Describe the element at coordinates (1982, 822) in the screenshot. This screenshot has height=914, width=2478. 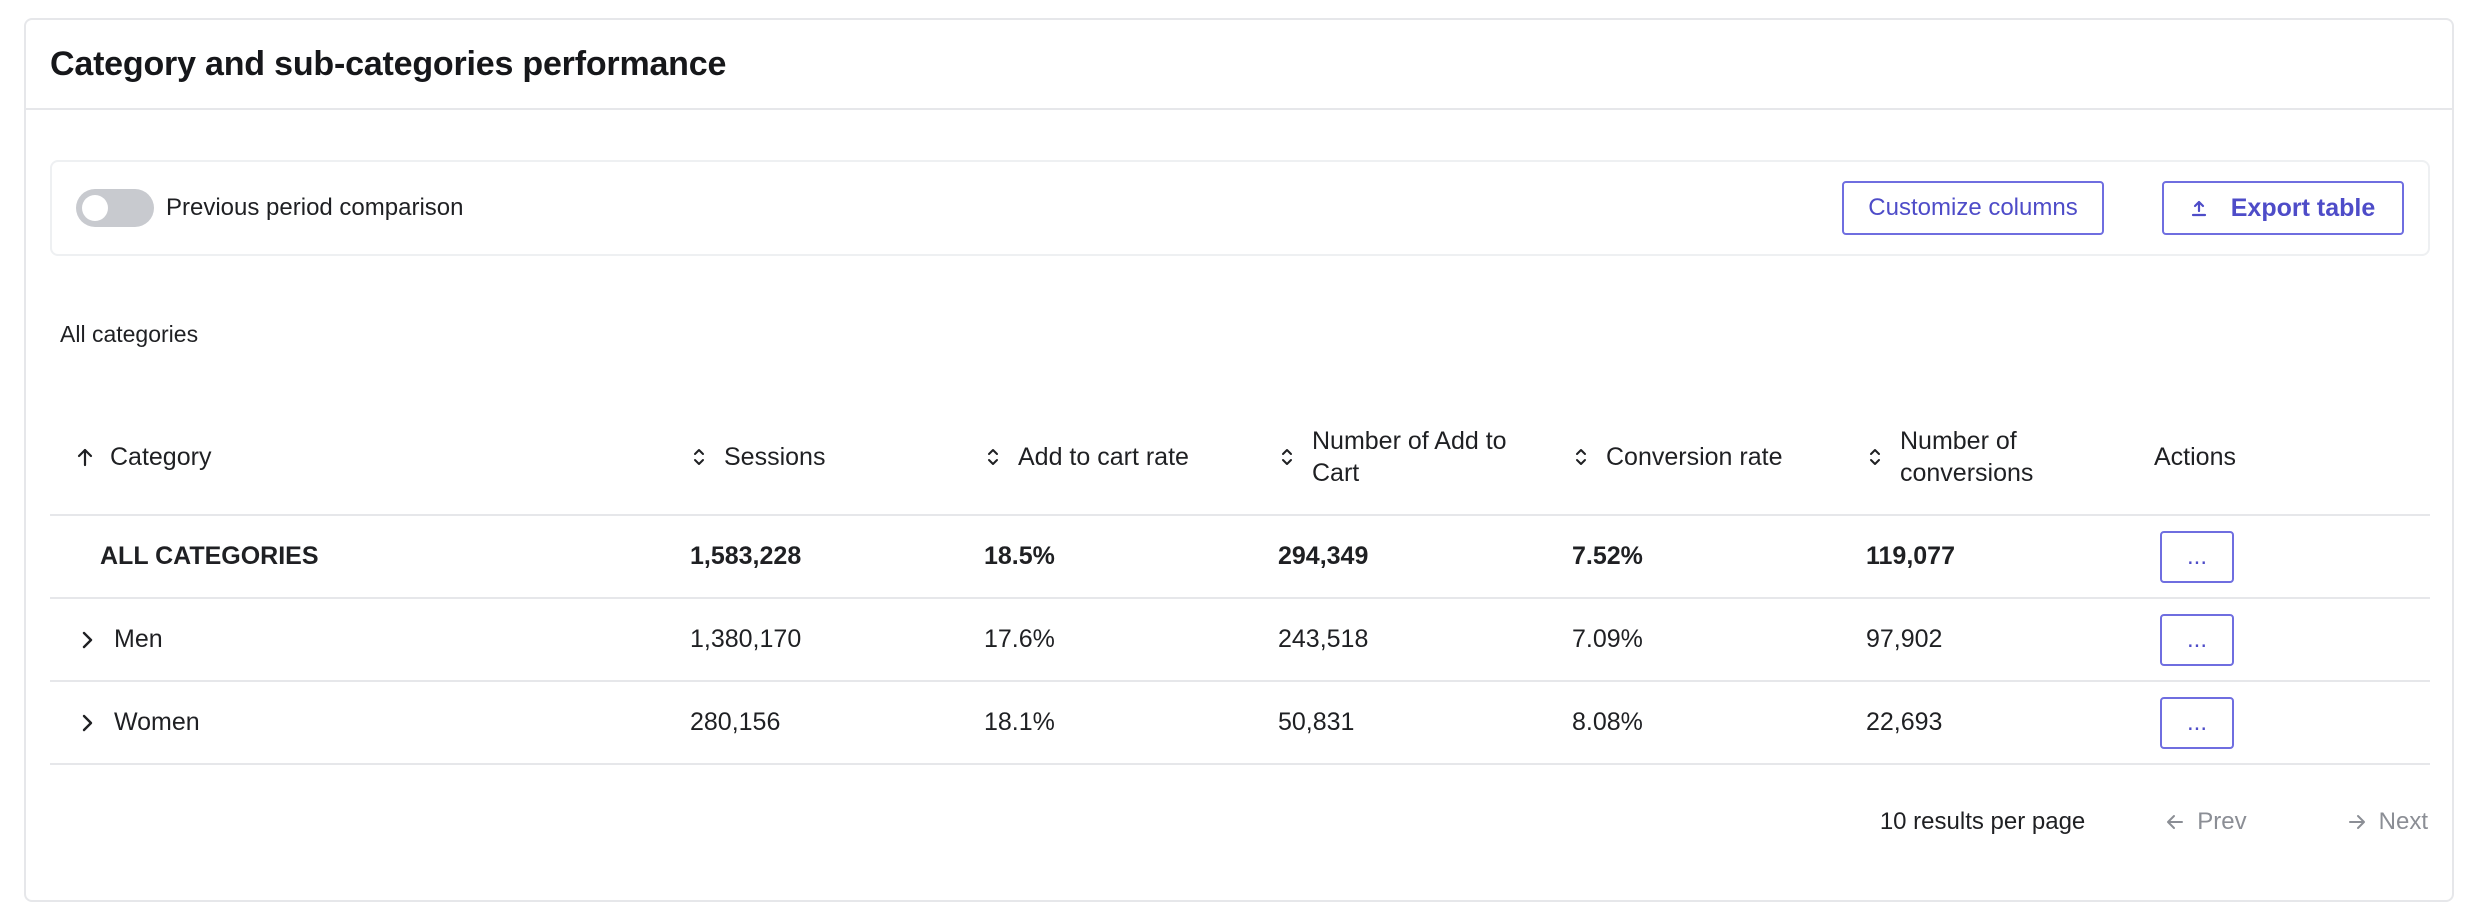
I see `results-per-page: 10 results per page` at that location.